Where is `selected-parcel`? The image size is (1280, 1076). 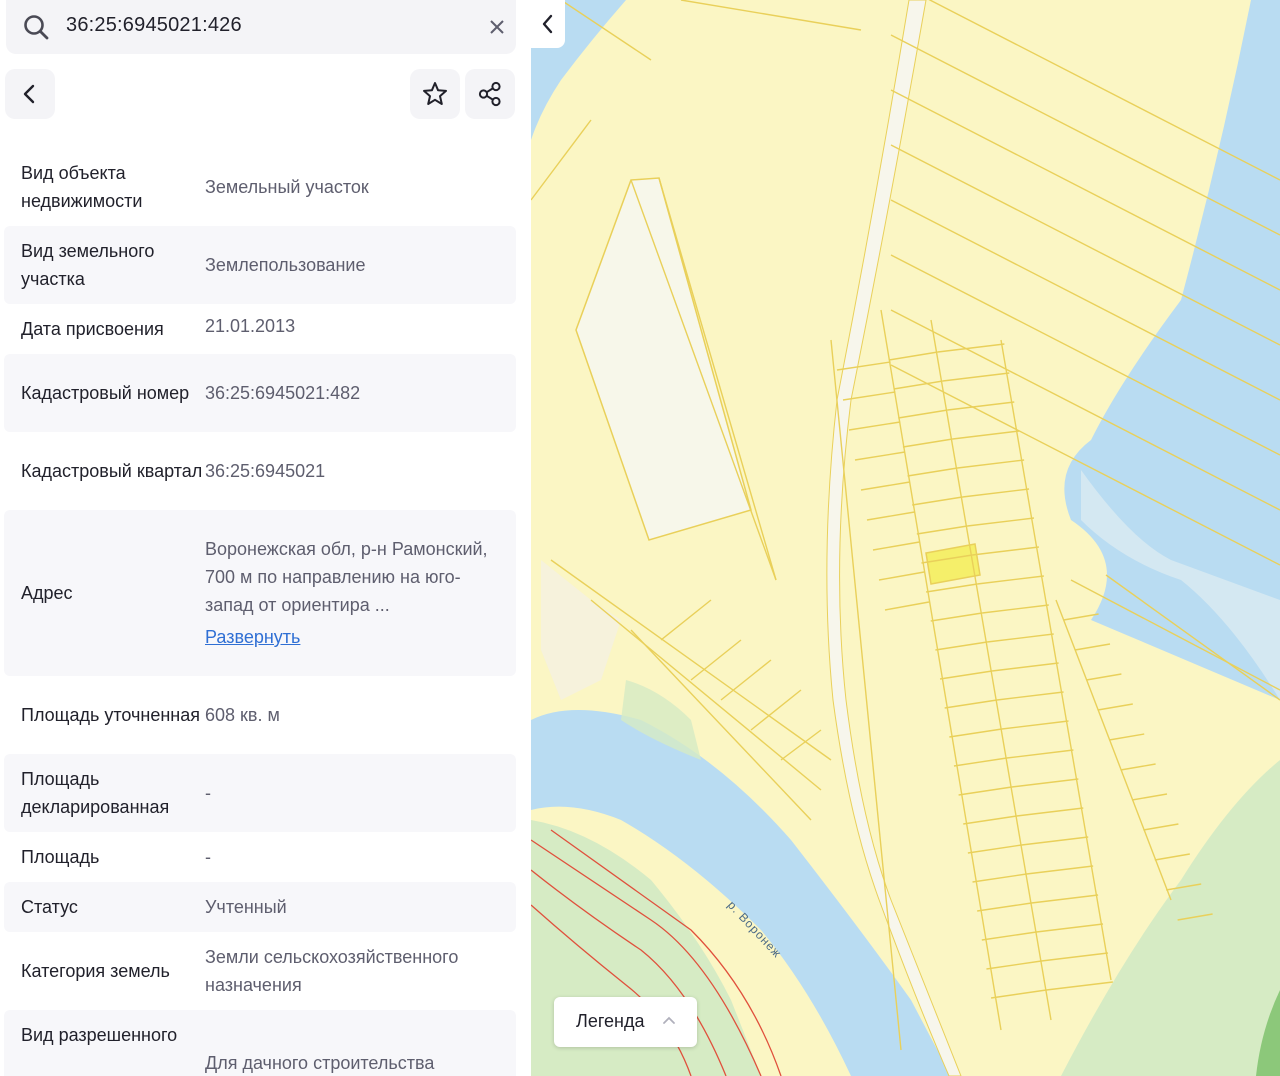
selected-parcel is located at coordinates (953, 564).